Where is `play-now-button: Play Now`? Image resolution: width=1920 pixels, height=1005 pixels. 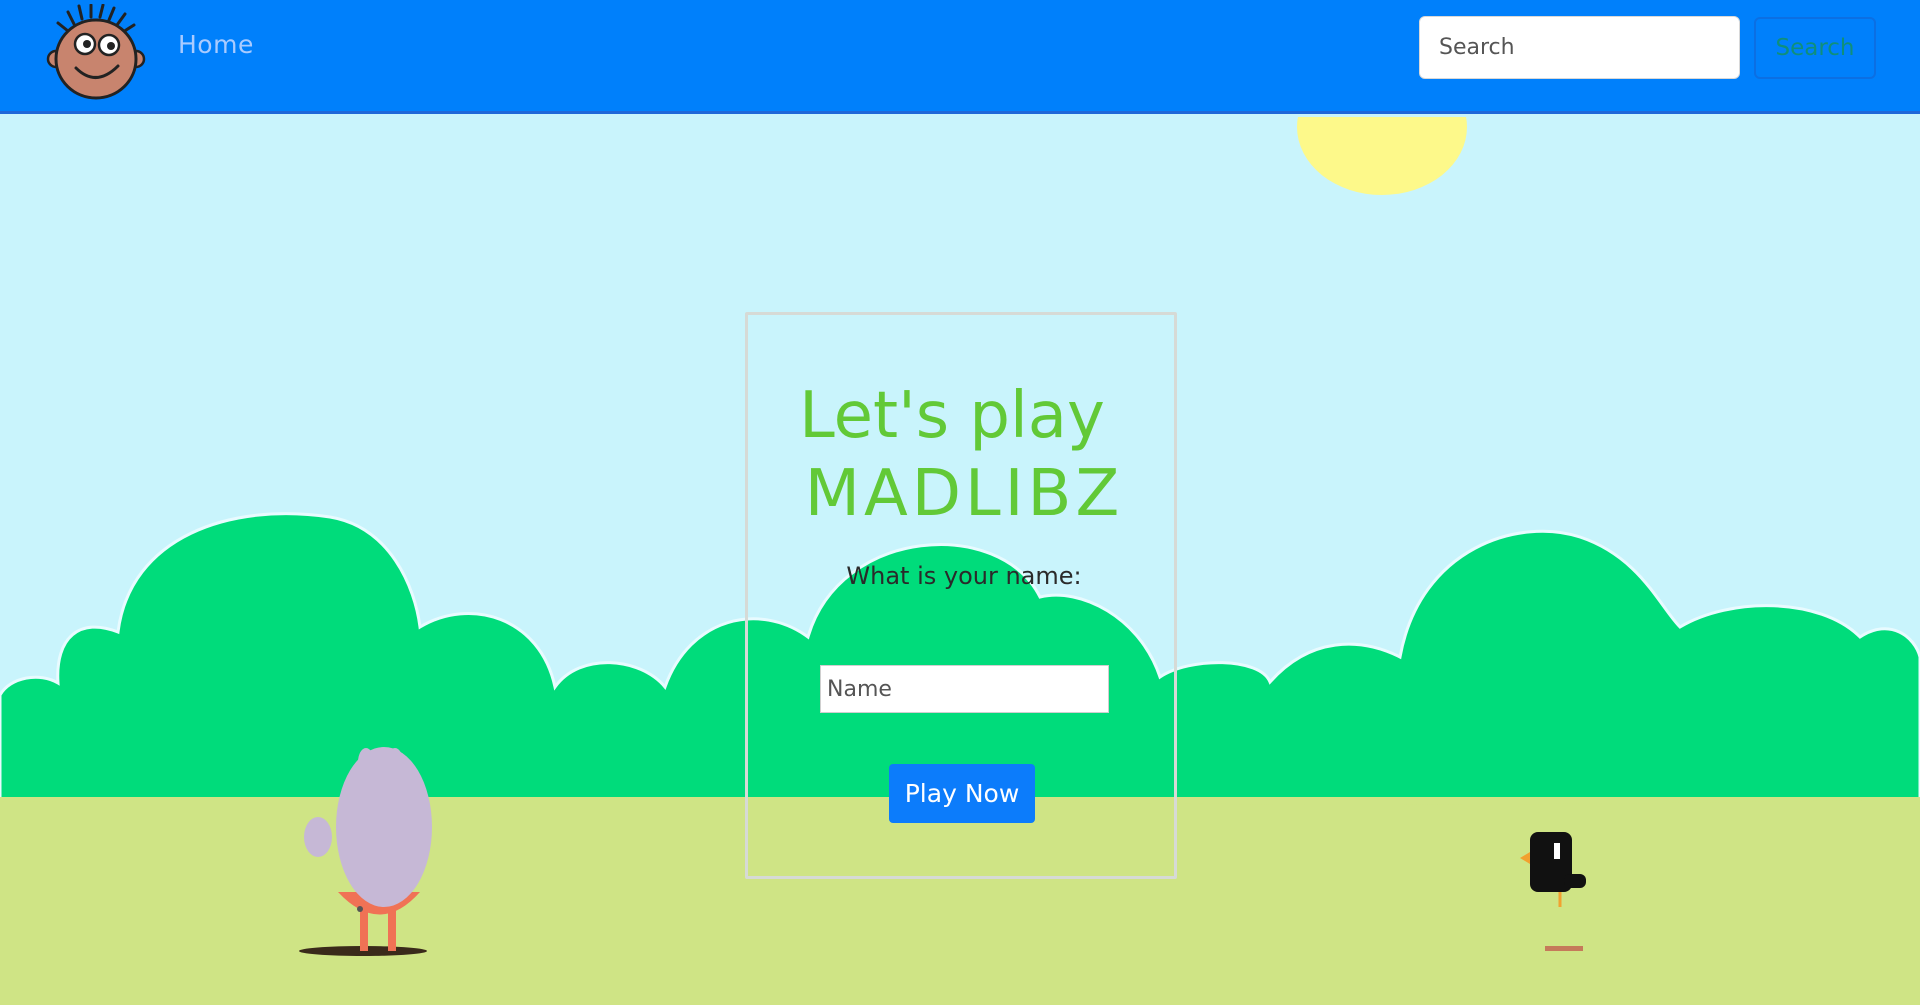
play-now-button: Play Now is located at coordinates (962, 793).